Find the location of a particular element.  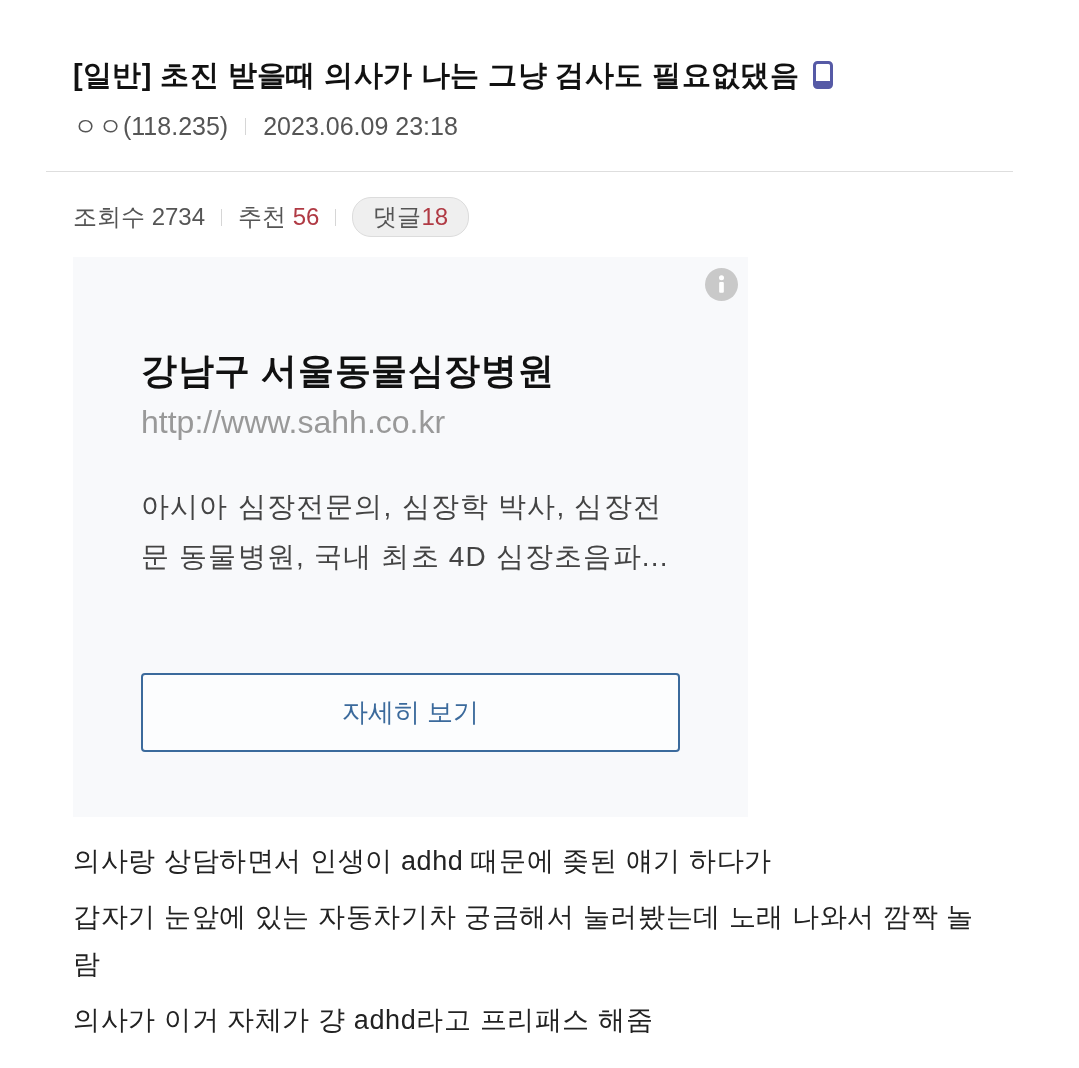

body-paragraph: 의사가 이거 자체가 걍 adhd라고 프리패스 해줌 is located at coordinates (364, 1020).